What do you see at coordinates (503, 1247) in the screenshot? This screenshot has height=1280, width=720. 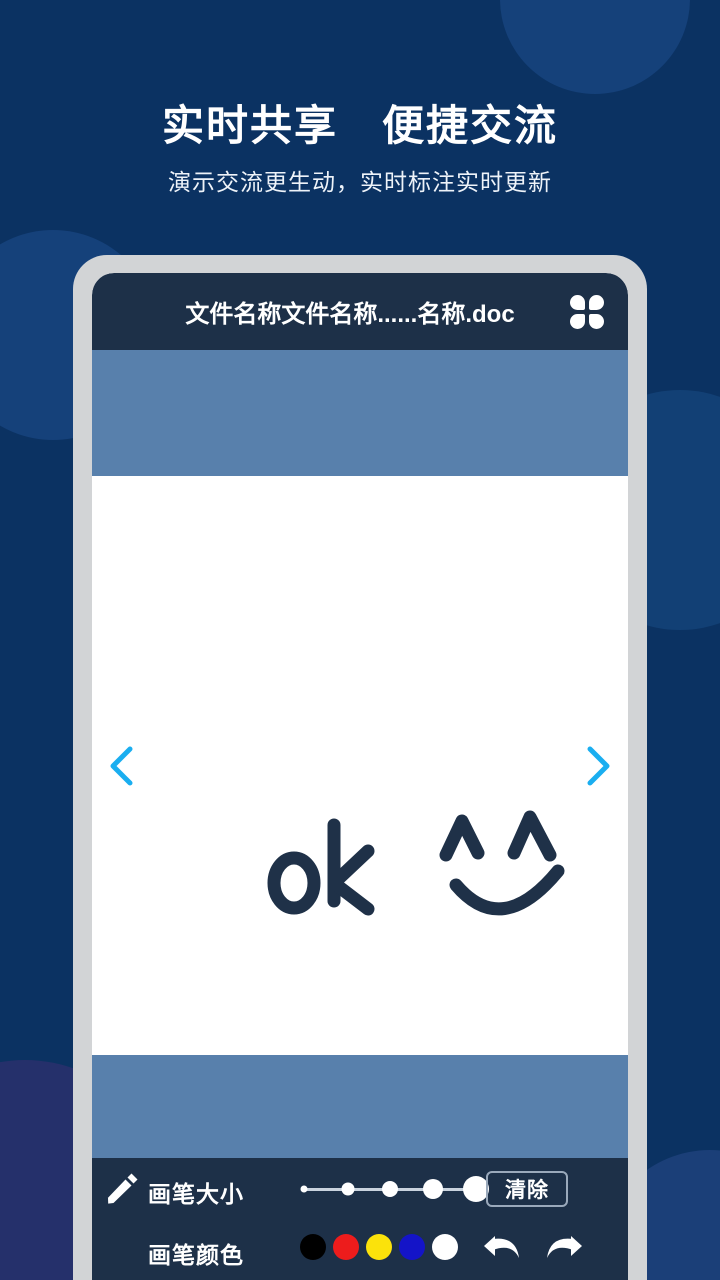 I see `undo-arrow-icon` at bounding box center [503, 1247].